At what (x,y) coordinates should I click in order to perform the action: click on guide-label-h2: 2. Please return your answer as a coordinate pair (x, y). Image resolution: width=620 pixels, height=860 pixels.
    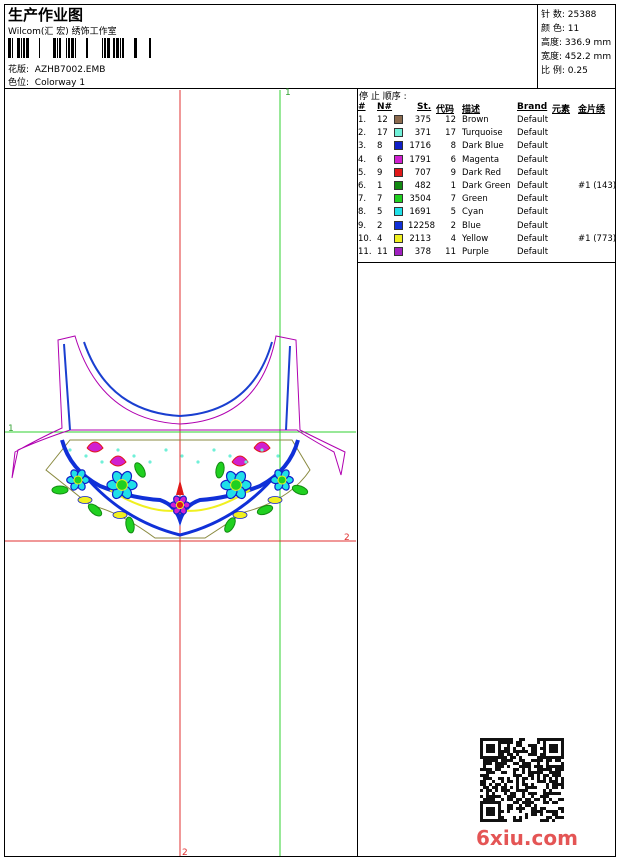
    Looking at the image, I should click on (347, 538).